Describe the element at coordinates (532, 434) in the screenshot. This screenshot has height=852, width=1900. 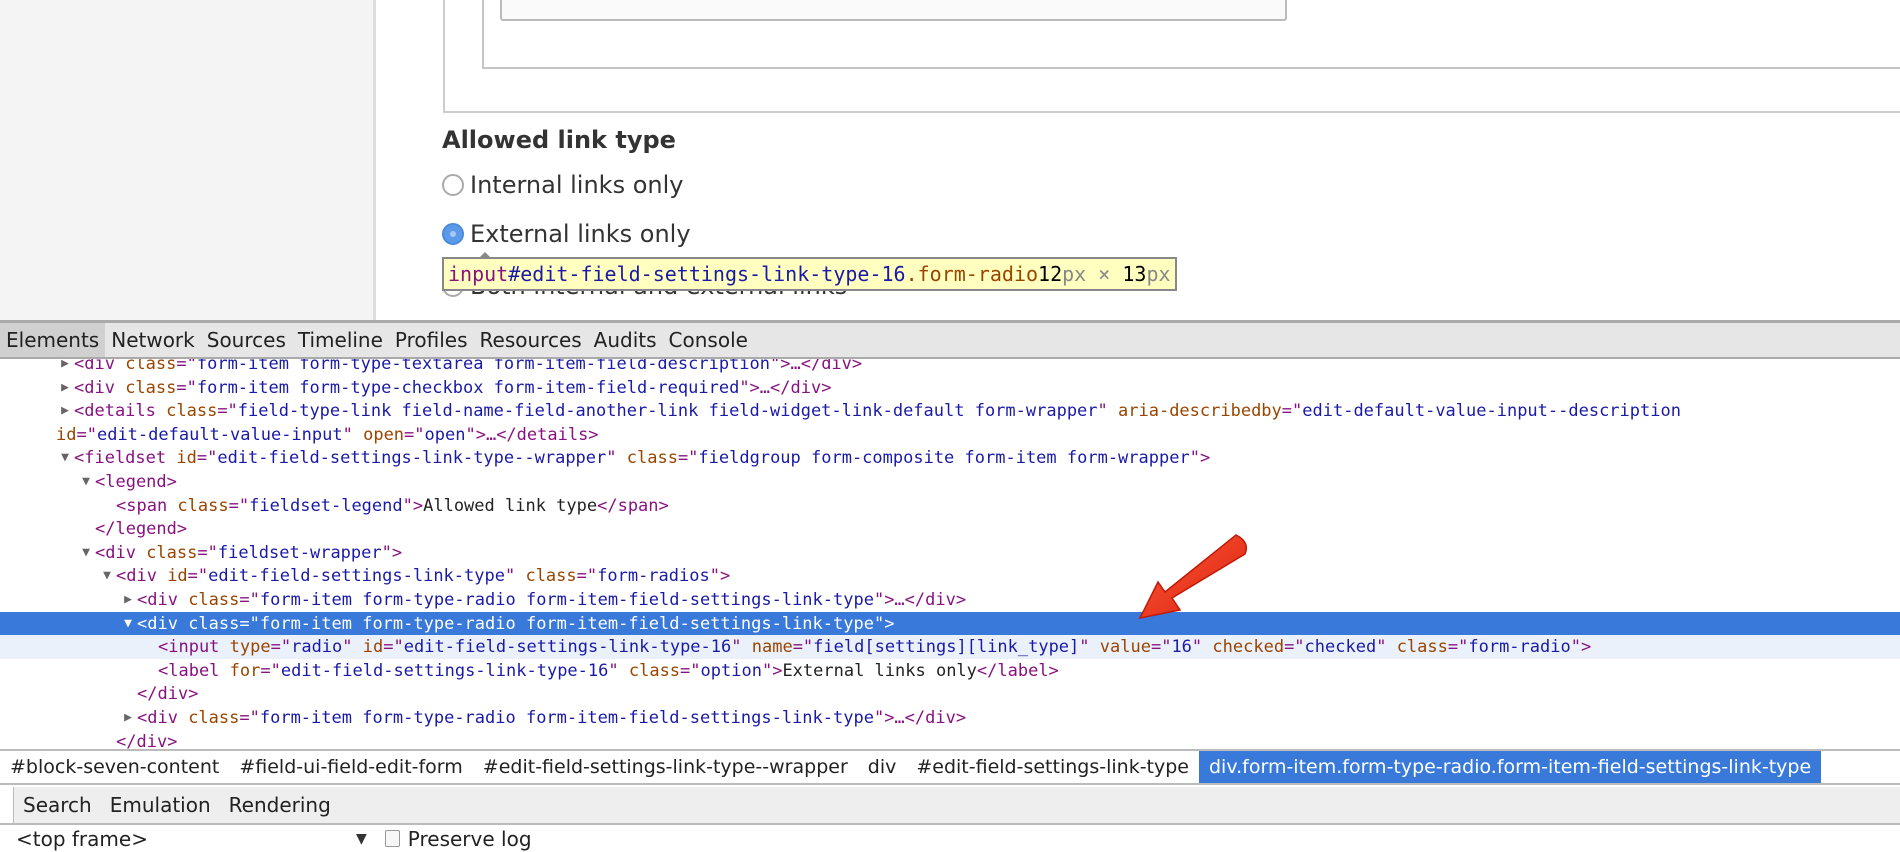
I see `tag-token: ">…</details>` at that location.